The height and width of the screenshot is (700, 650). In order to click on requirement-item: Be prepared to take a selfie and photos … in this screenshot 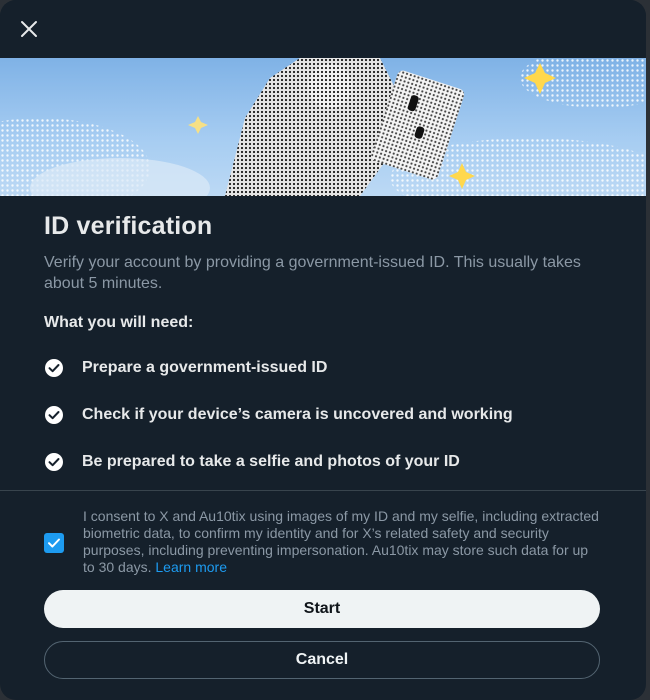, I will do `click(252, 462)`.